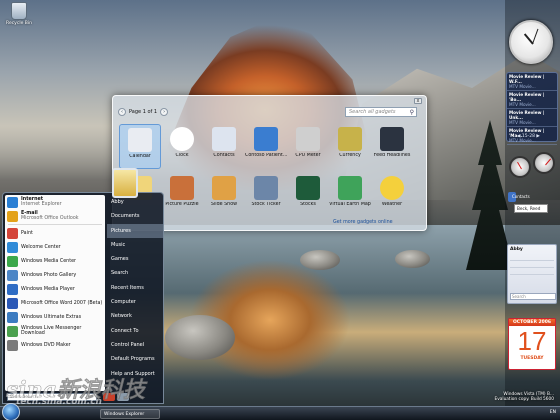 Image resolution: width=560 pixels, height=420 pixels. I want to click on gadget-tile: Feed Headlines, so click(392, 146).